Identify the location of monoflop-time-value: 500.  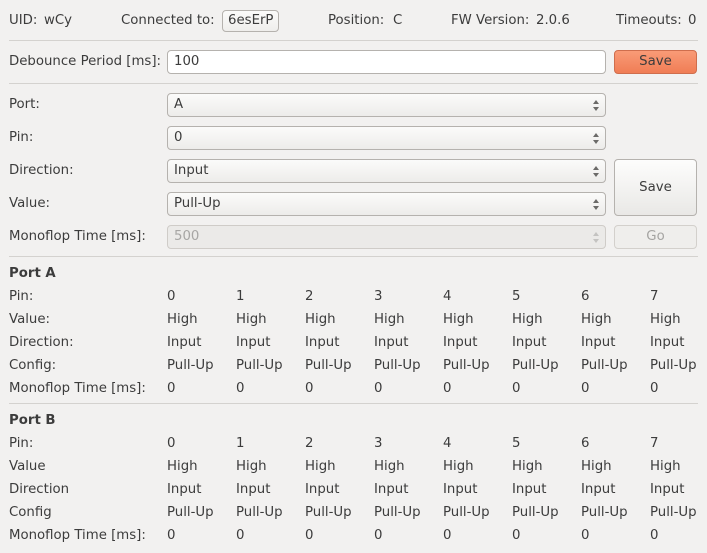
(187, 236).